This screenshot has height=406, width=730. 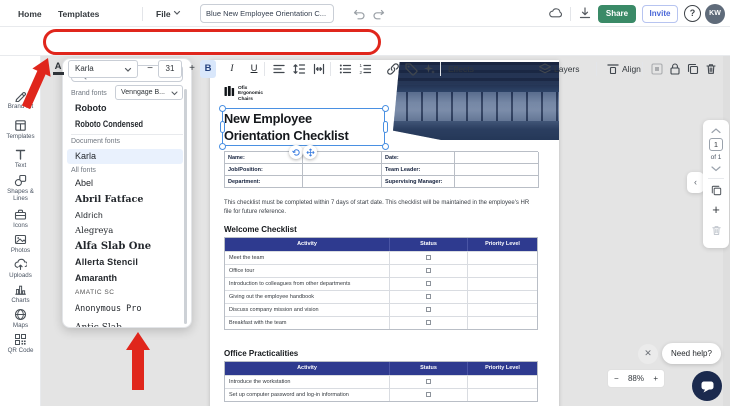 What do you see at coordinates (381, 257) in the screenshot?
I see `table-row: Meet the team` at bounding box center [381, 257].